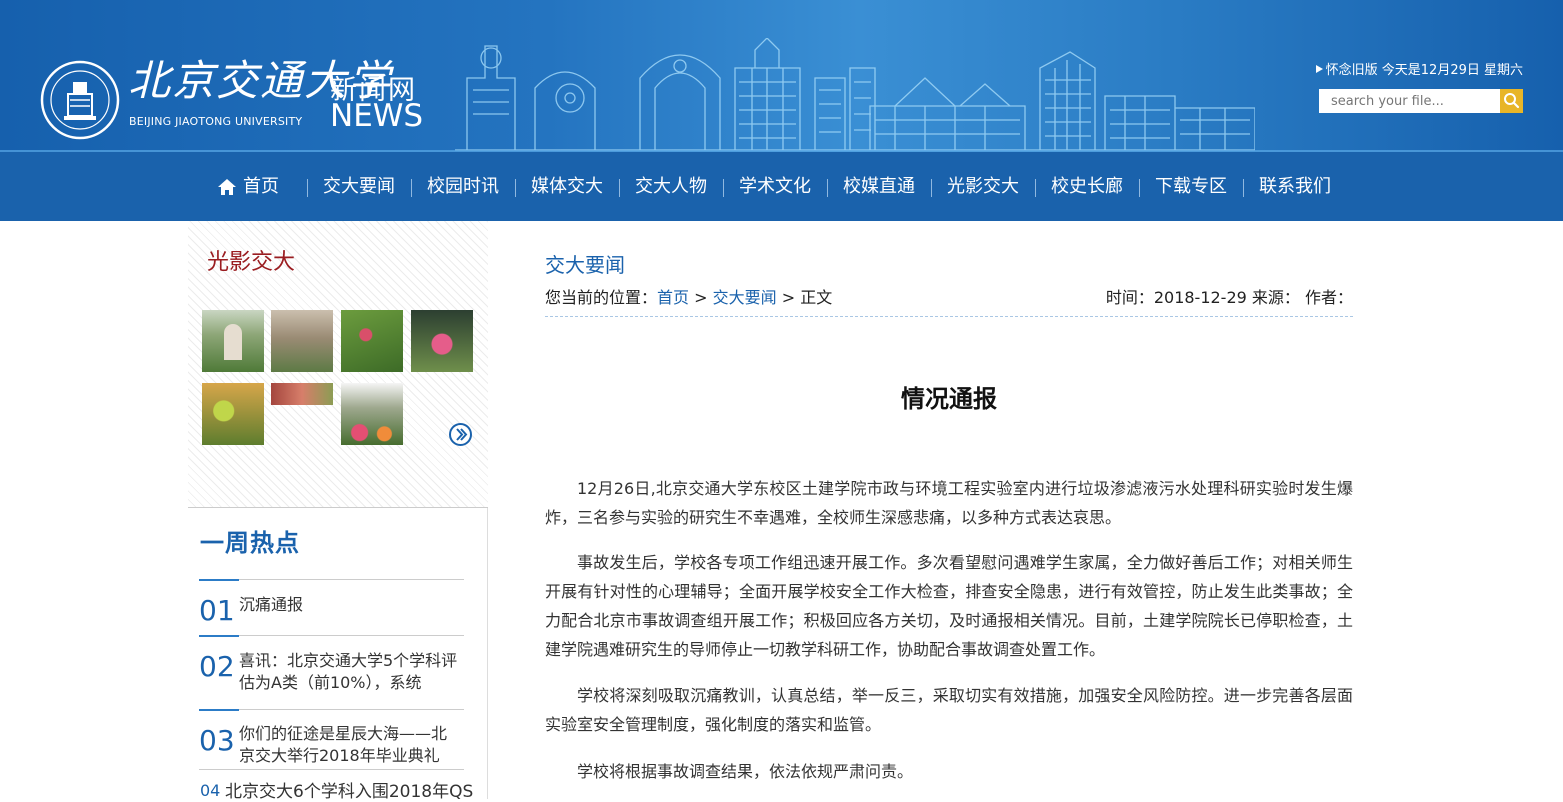 This screenshot has width=1563, height=802. I want to click on gallery-next-button, so click(460, 434).